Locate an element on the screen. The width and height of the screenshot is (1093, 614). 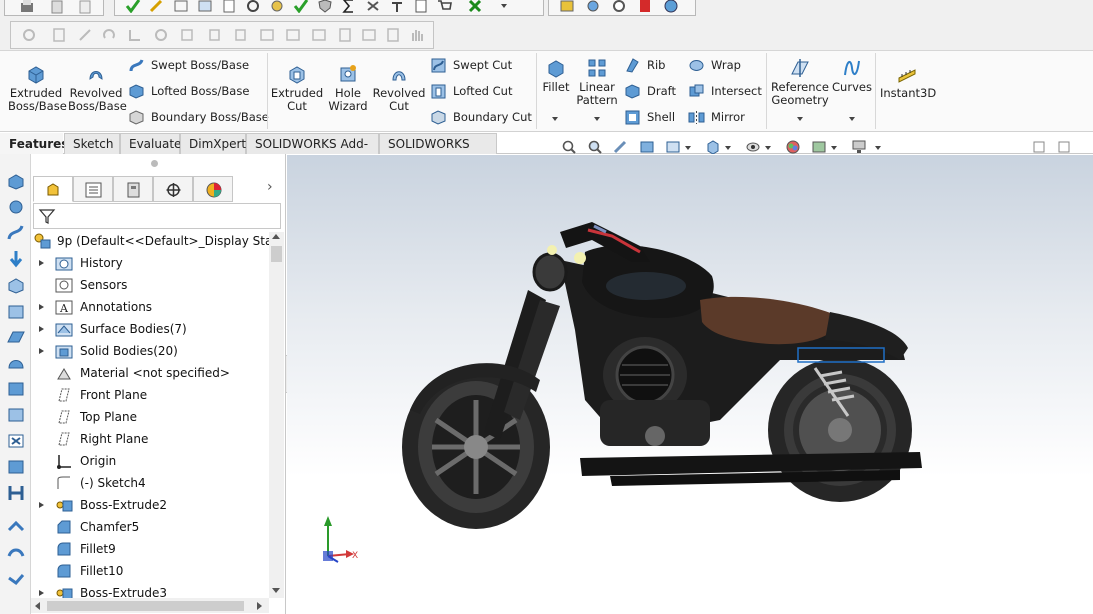
flag-icon is located at coordinates (645, 6).